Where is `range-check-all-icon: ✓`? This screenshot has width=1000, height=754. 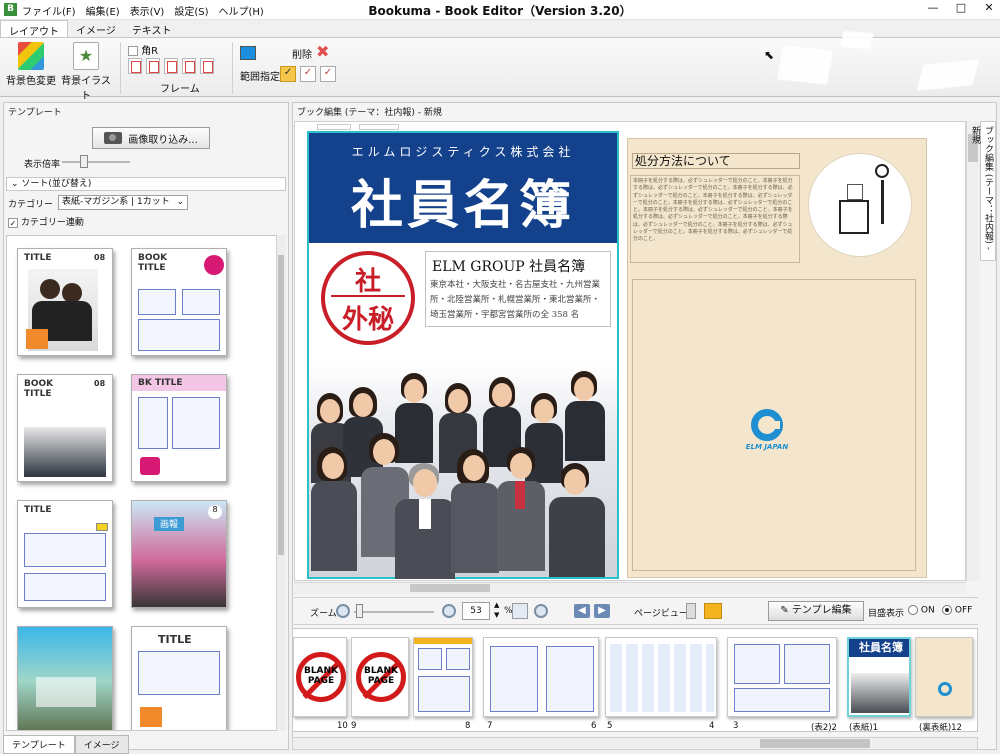
range-check-all-icon: ✓ is located at coordinates (308, 74).